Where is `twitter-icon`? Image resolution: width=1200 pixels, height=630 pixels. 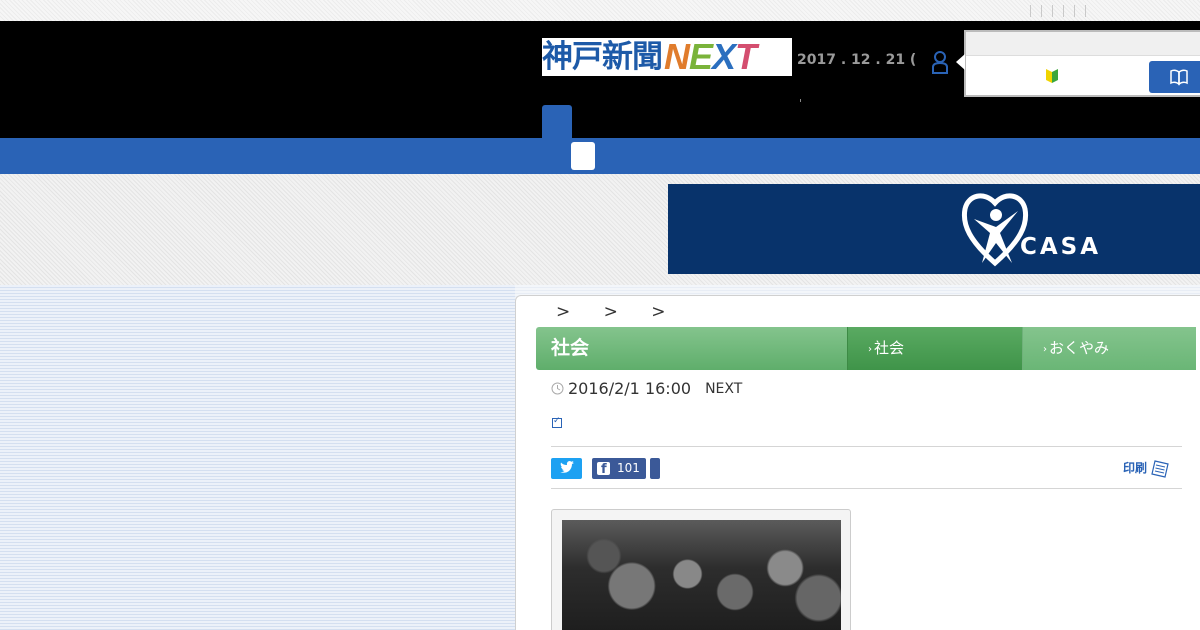 twitter-icon is located at coordinates (567, 466).